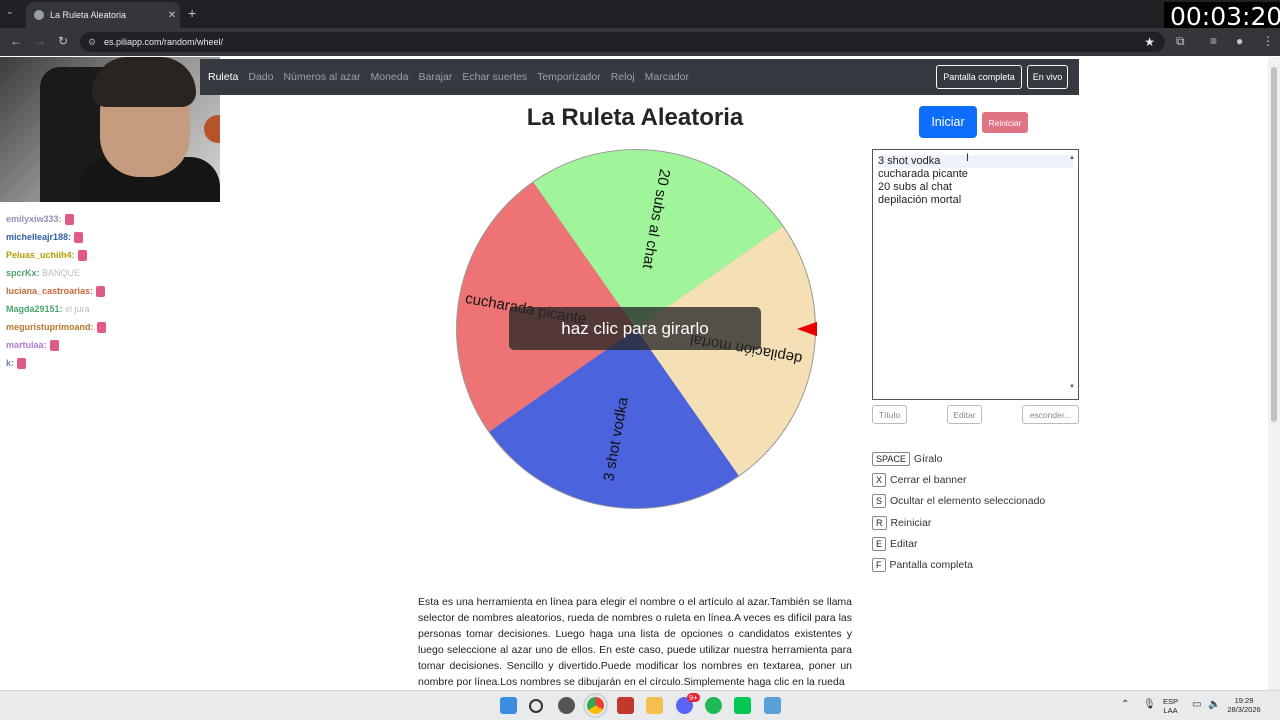  Describe the element at coordinates (879, 543) in the screenshot. I see `shortcut-key: E` at that location.